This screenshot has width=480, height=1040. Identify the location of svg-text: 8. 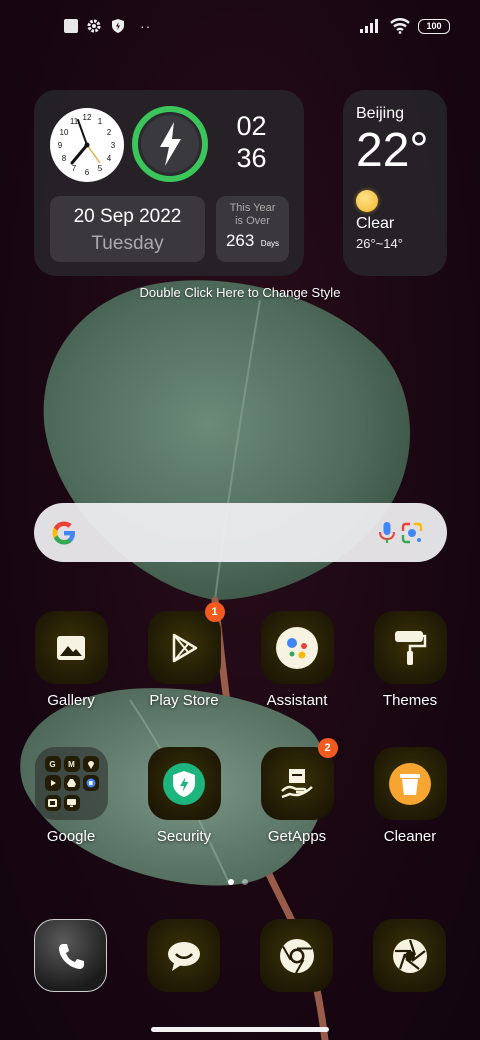
(64, 158).